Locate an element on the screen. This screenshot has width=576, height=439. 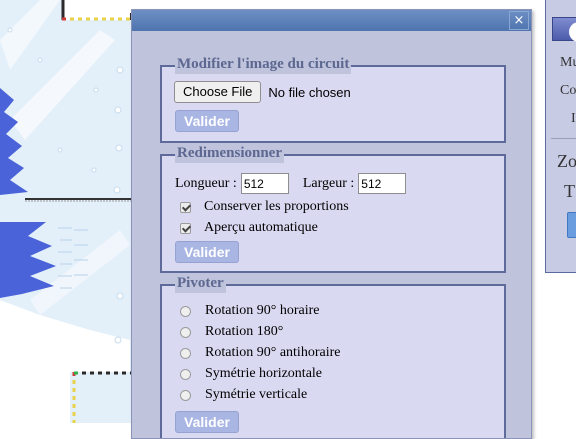
flip-vertical-radio is located at coordinates (185, 395).